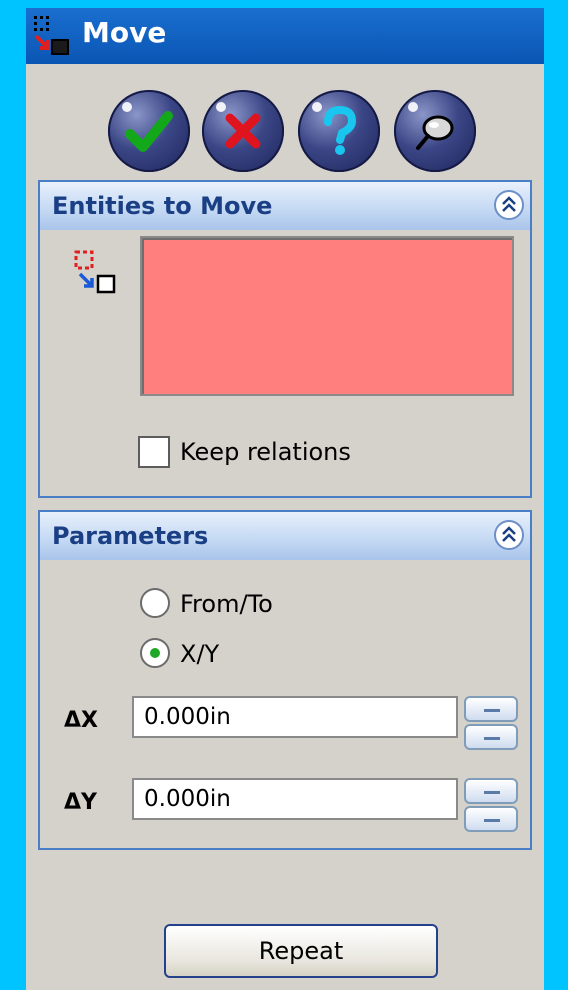 This screenshot has height=990, width=568. I want to click on close-icon, so click(243, 131).